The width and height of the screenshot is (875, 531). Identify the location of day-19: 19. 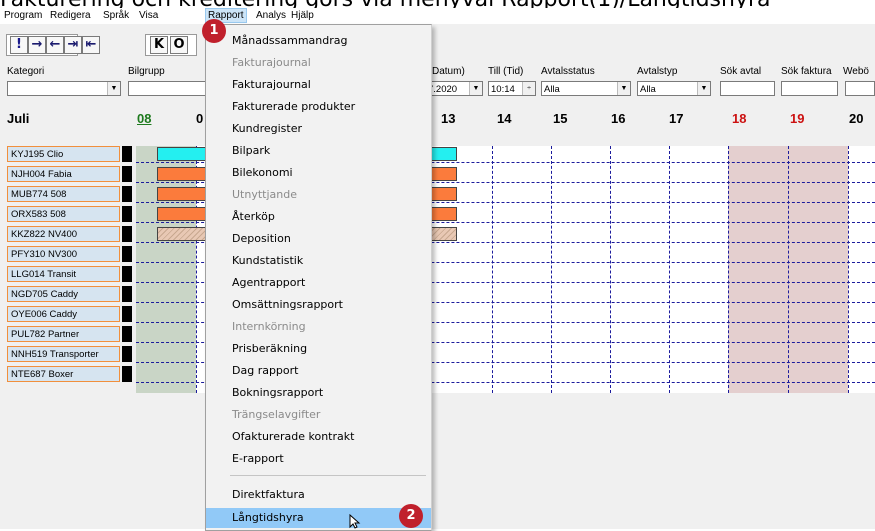
(797, 118).